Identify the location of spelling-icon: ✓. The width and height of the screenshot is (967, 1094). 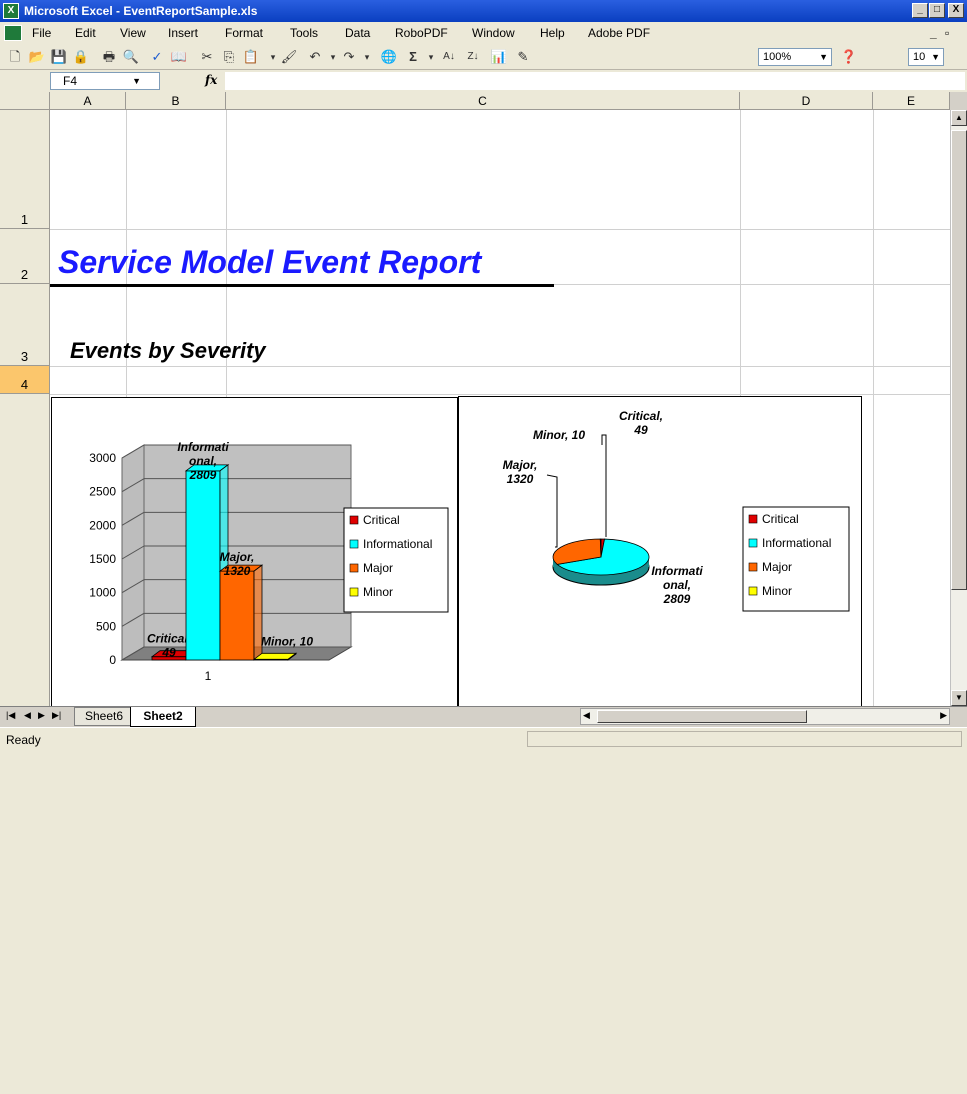
(157, 57).